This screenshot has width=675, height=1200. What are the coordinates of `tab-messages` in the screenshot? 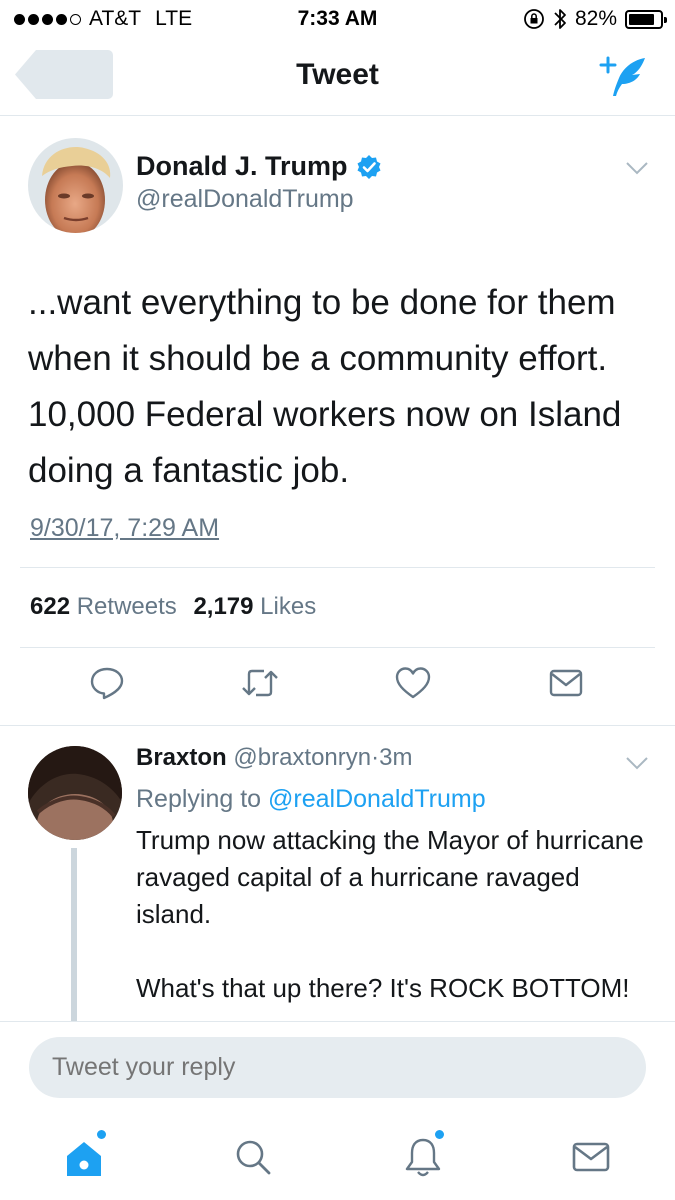 It's located at (591, 1157).